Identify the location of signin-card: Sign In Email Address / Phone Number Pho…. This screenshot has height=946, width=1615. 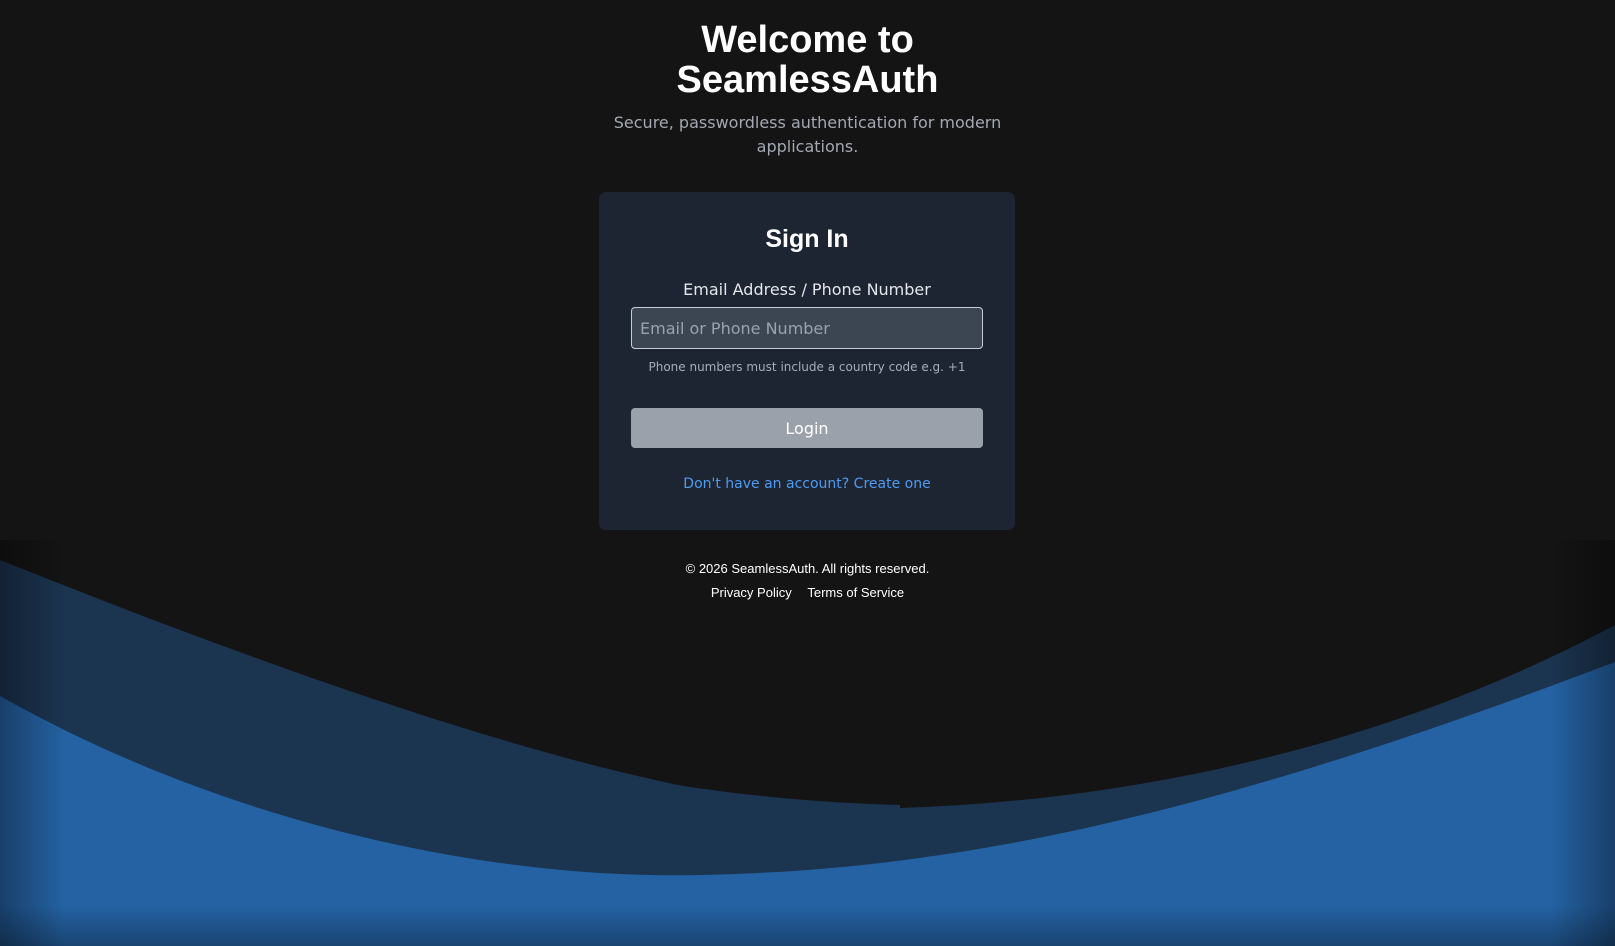
(807, 361).